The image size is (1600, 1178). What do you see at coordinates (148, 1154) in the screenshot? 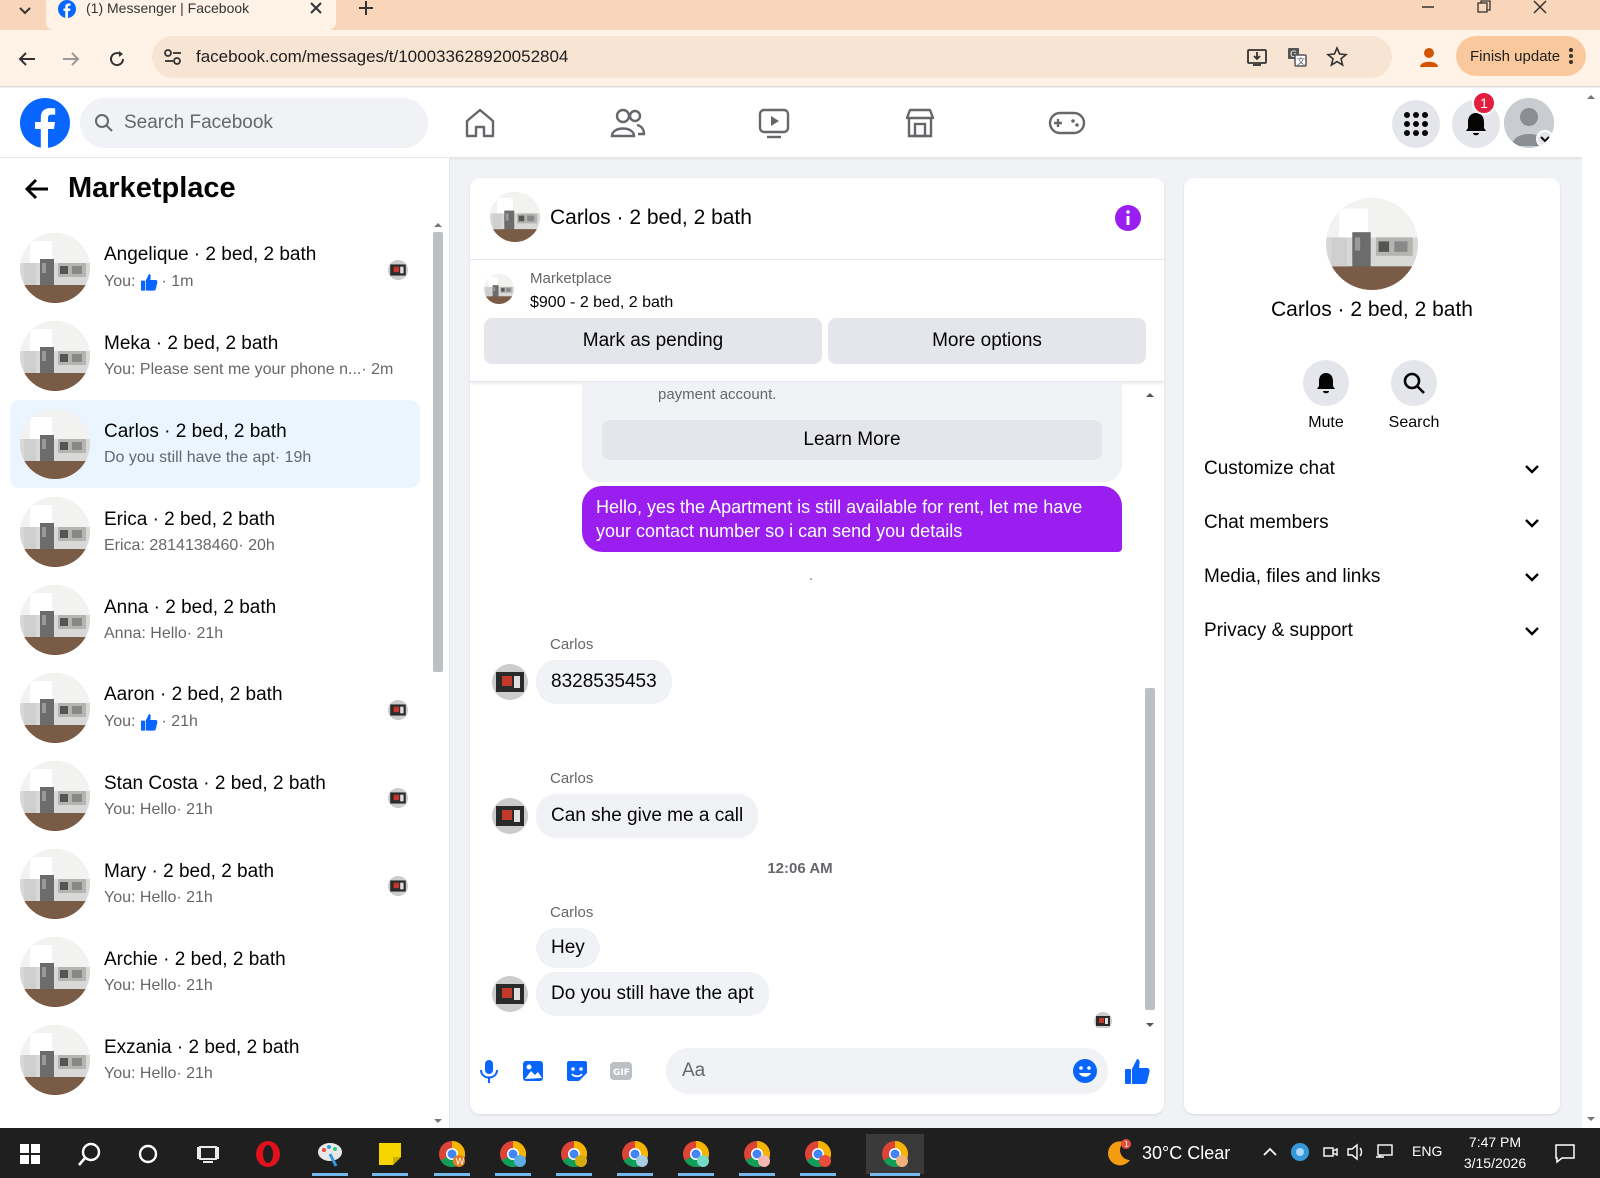
I see `cortana-icon` at bounding box center [148, 1154].